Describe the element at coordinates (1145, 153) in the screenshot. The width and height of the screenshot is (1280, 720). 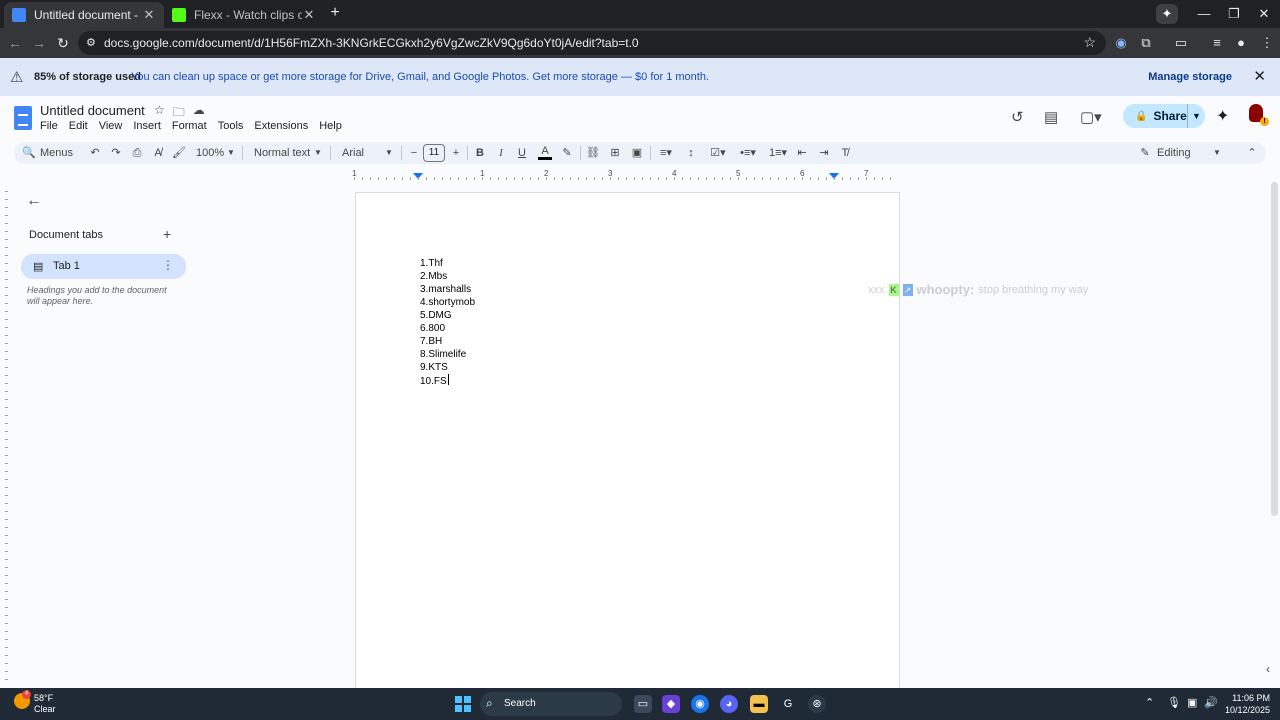
I see `pencil-icon: ✎` at that location.